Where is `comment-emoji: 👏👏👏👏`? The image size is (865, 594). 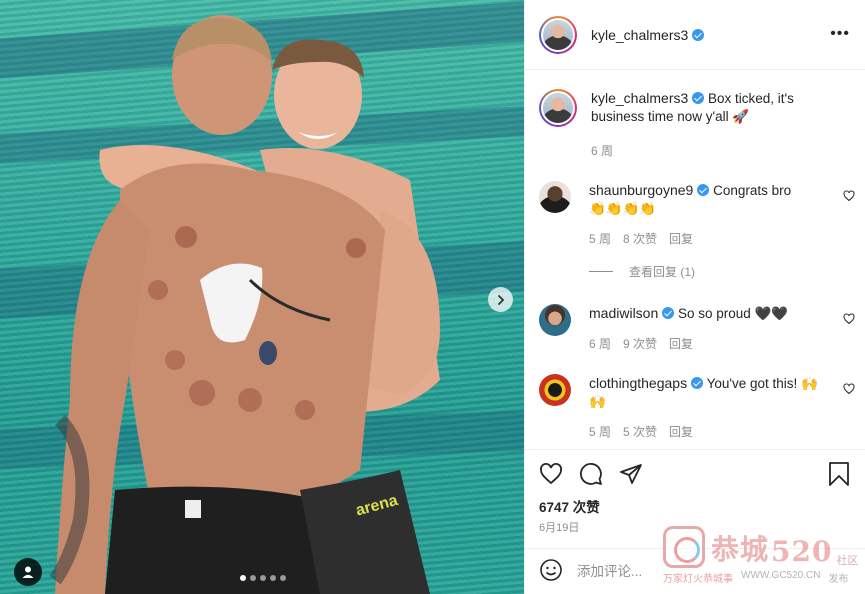 comment-emoji: 👏👏👏👏 is located at coordinates (623, 208).